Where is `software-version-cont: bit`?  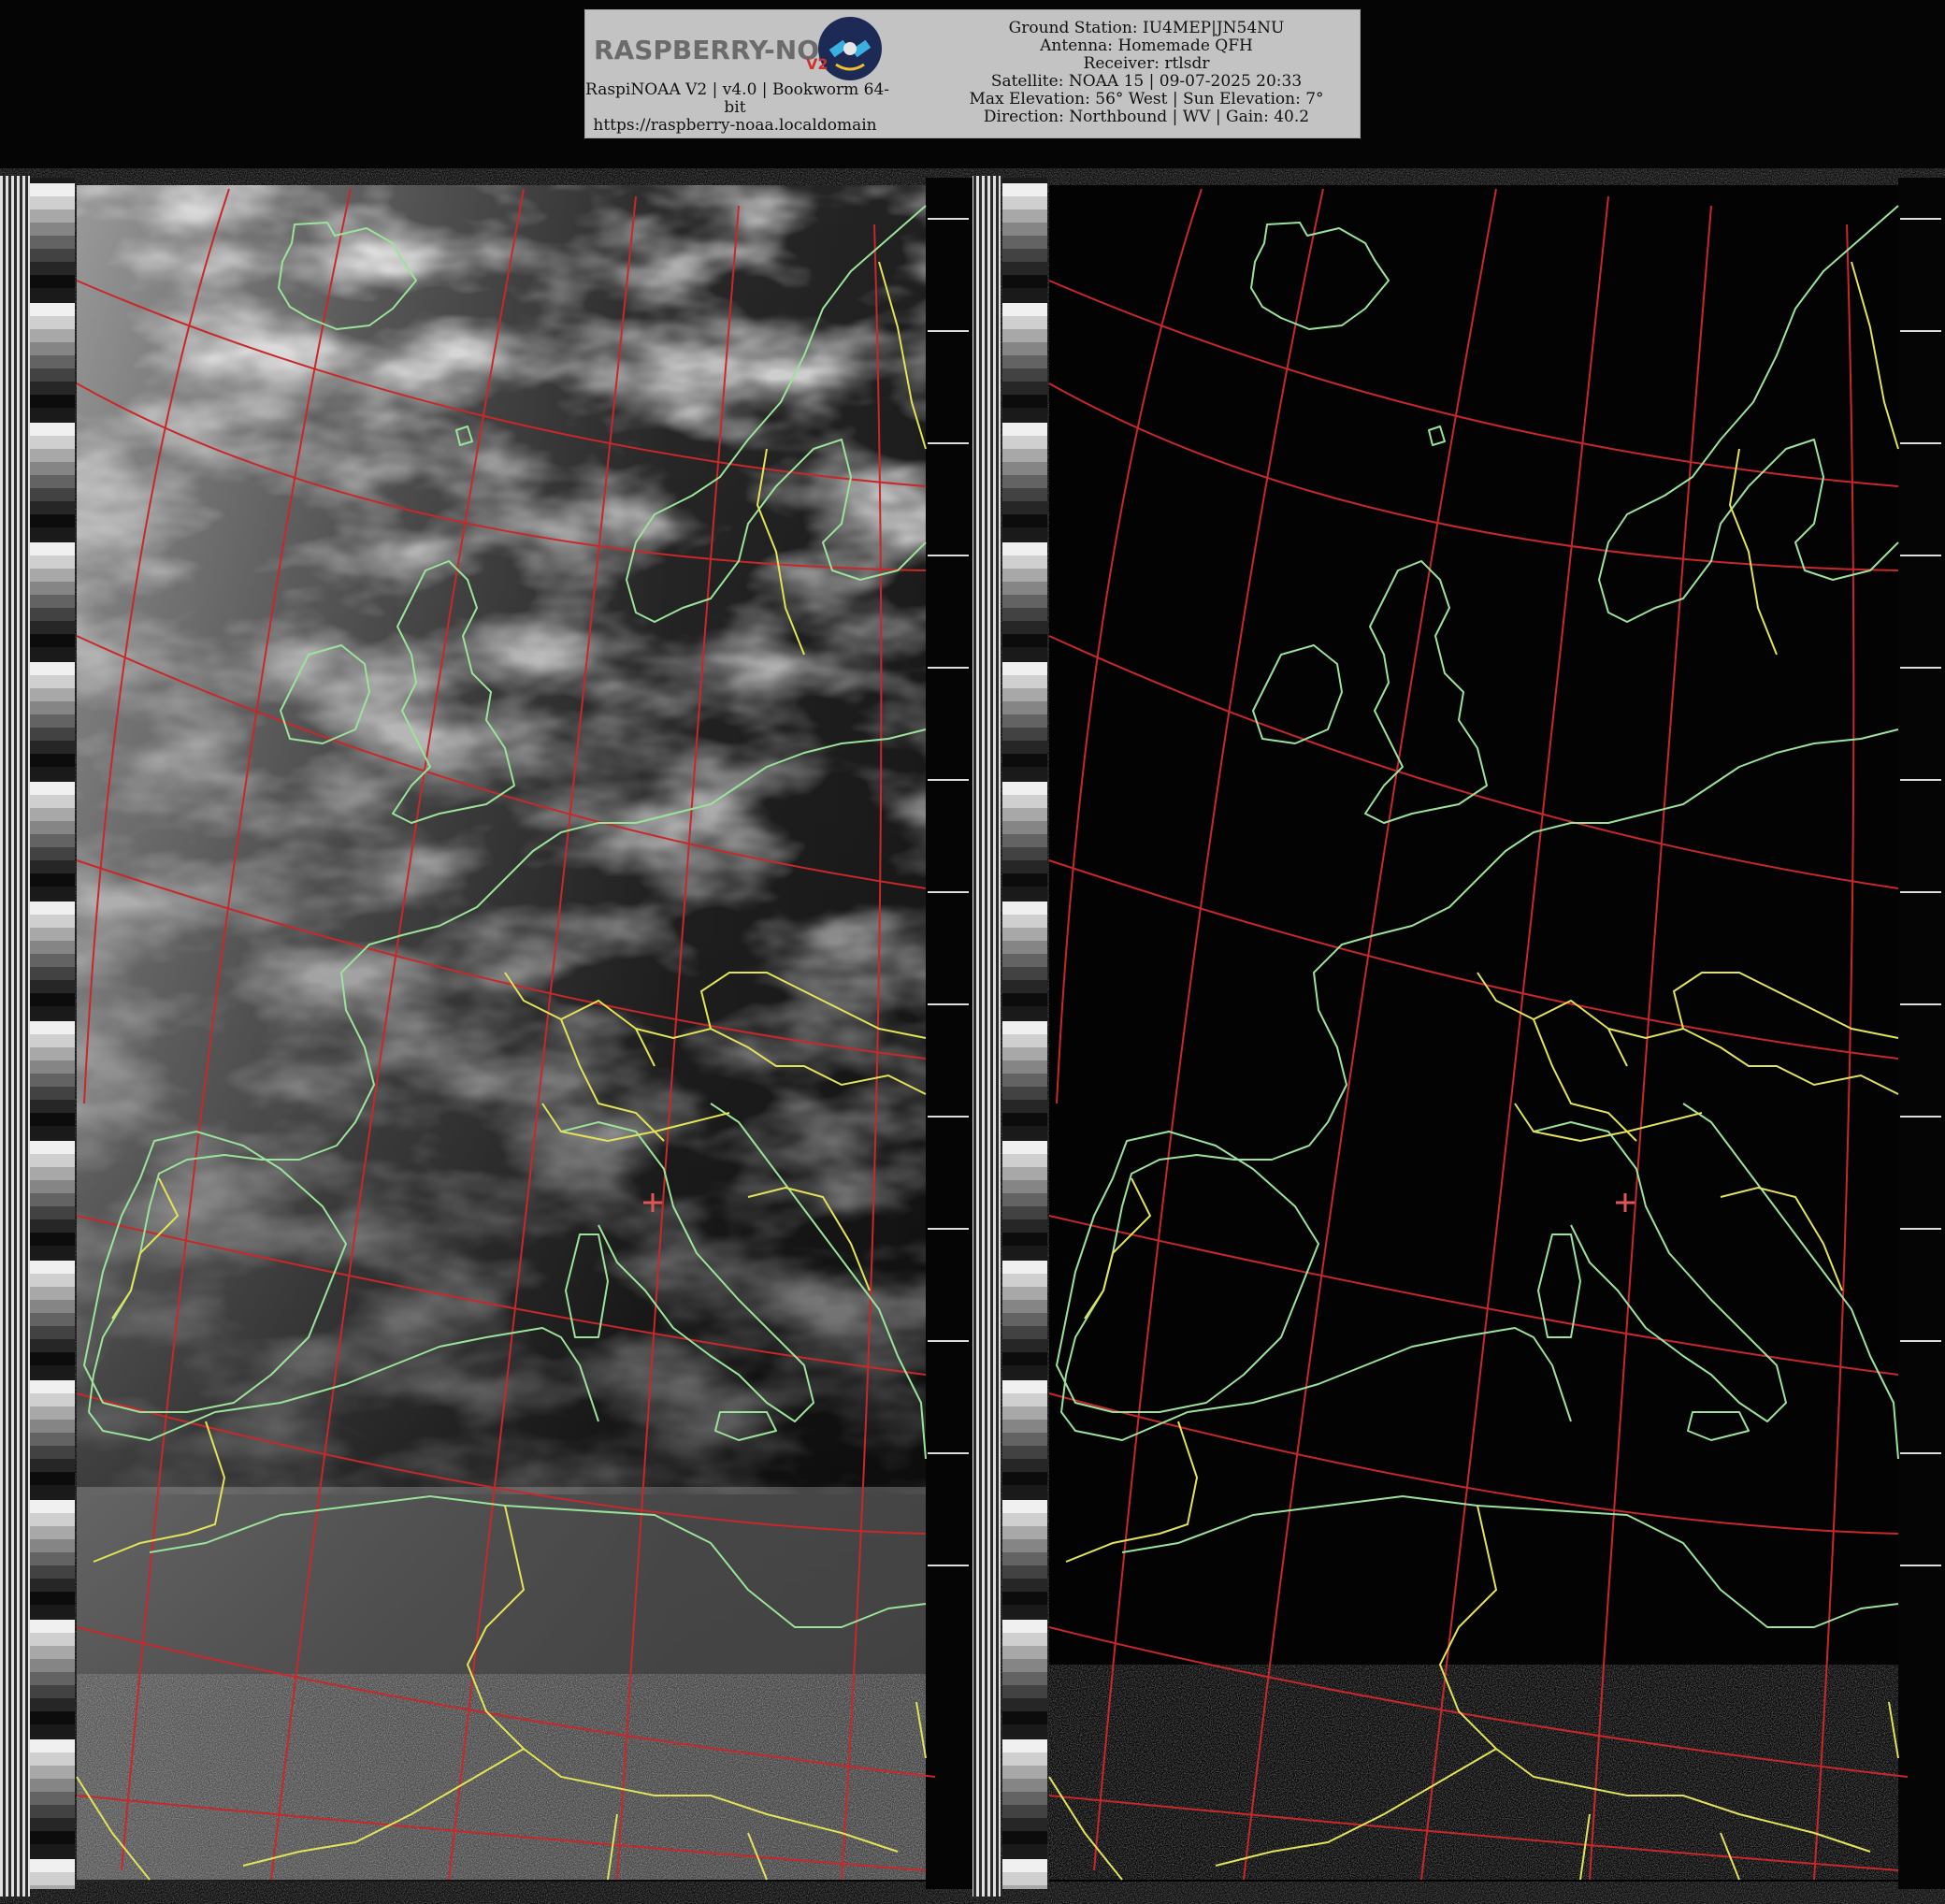 software-version-cont: bit is located at coordinates (735, 107).